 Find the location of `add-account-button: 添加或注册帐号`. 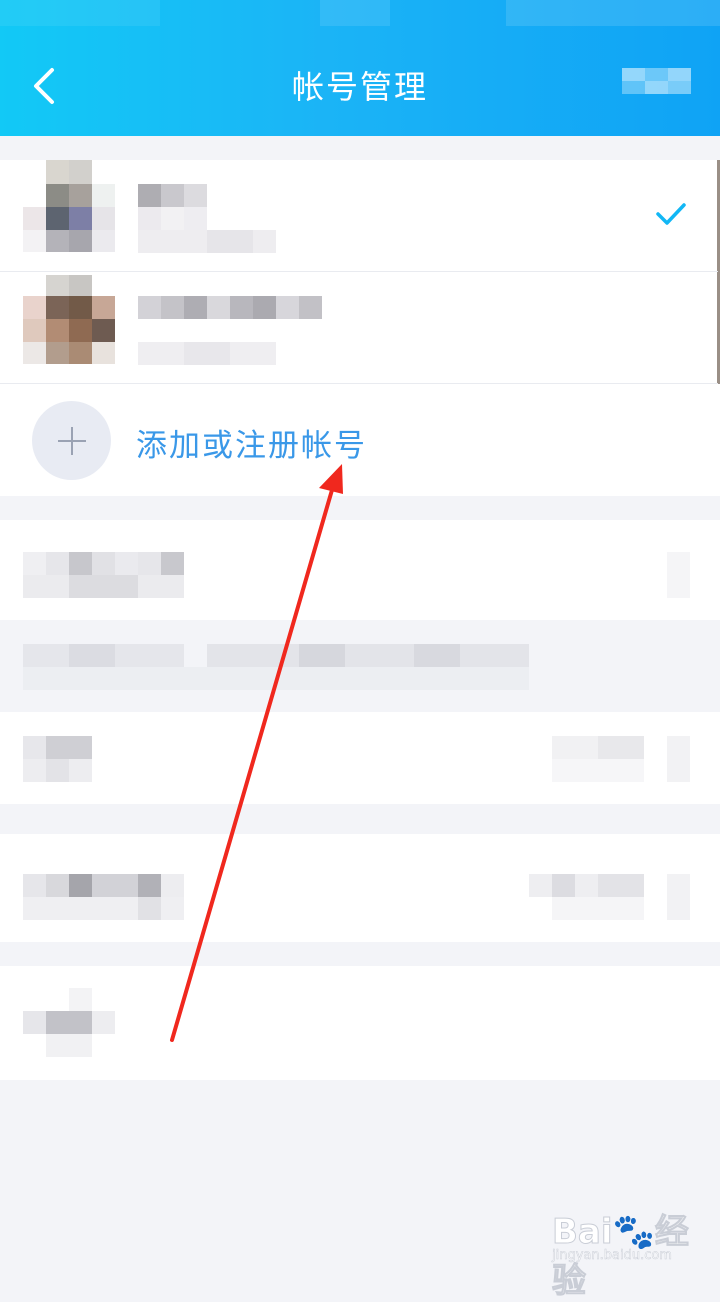

add-account-button: 添加或注册帐号 is located at coordinates (360, 440).